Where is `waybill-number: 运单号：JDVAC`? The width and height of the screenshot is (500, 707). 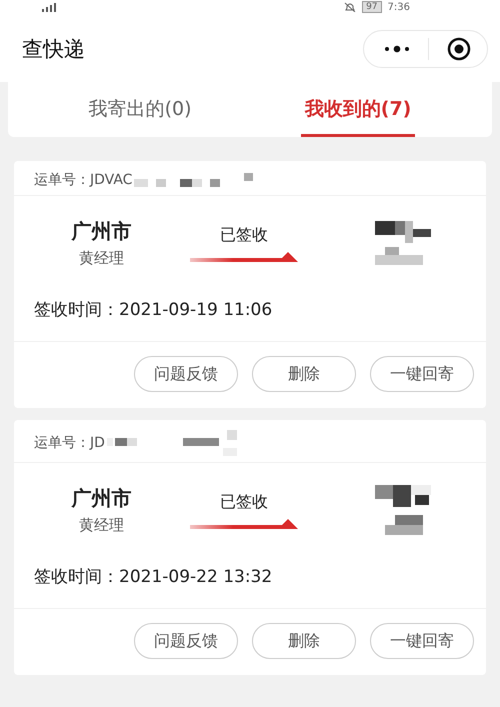 waybill-number: 运单号：JDVAC is located at coordinates (83, 180).